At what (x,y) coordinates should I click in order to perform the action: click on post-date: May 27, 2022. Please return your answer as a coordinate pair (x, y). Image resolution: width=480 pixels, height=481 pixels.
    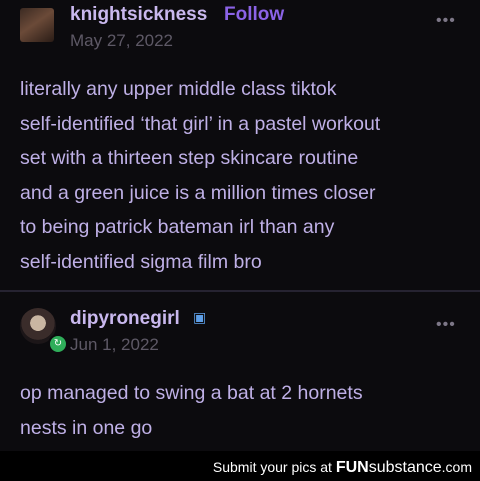
    Looking at the image, I should click on (121, 41).